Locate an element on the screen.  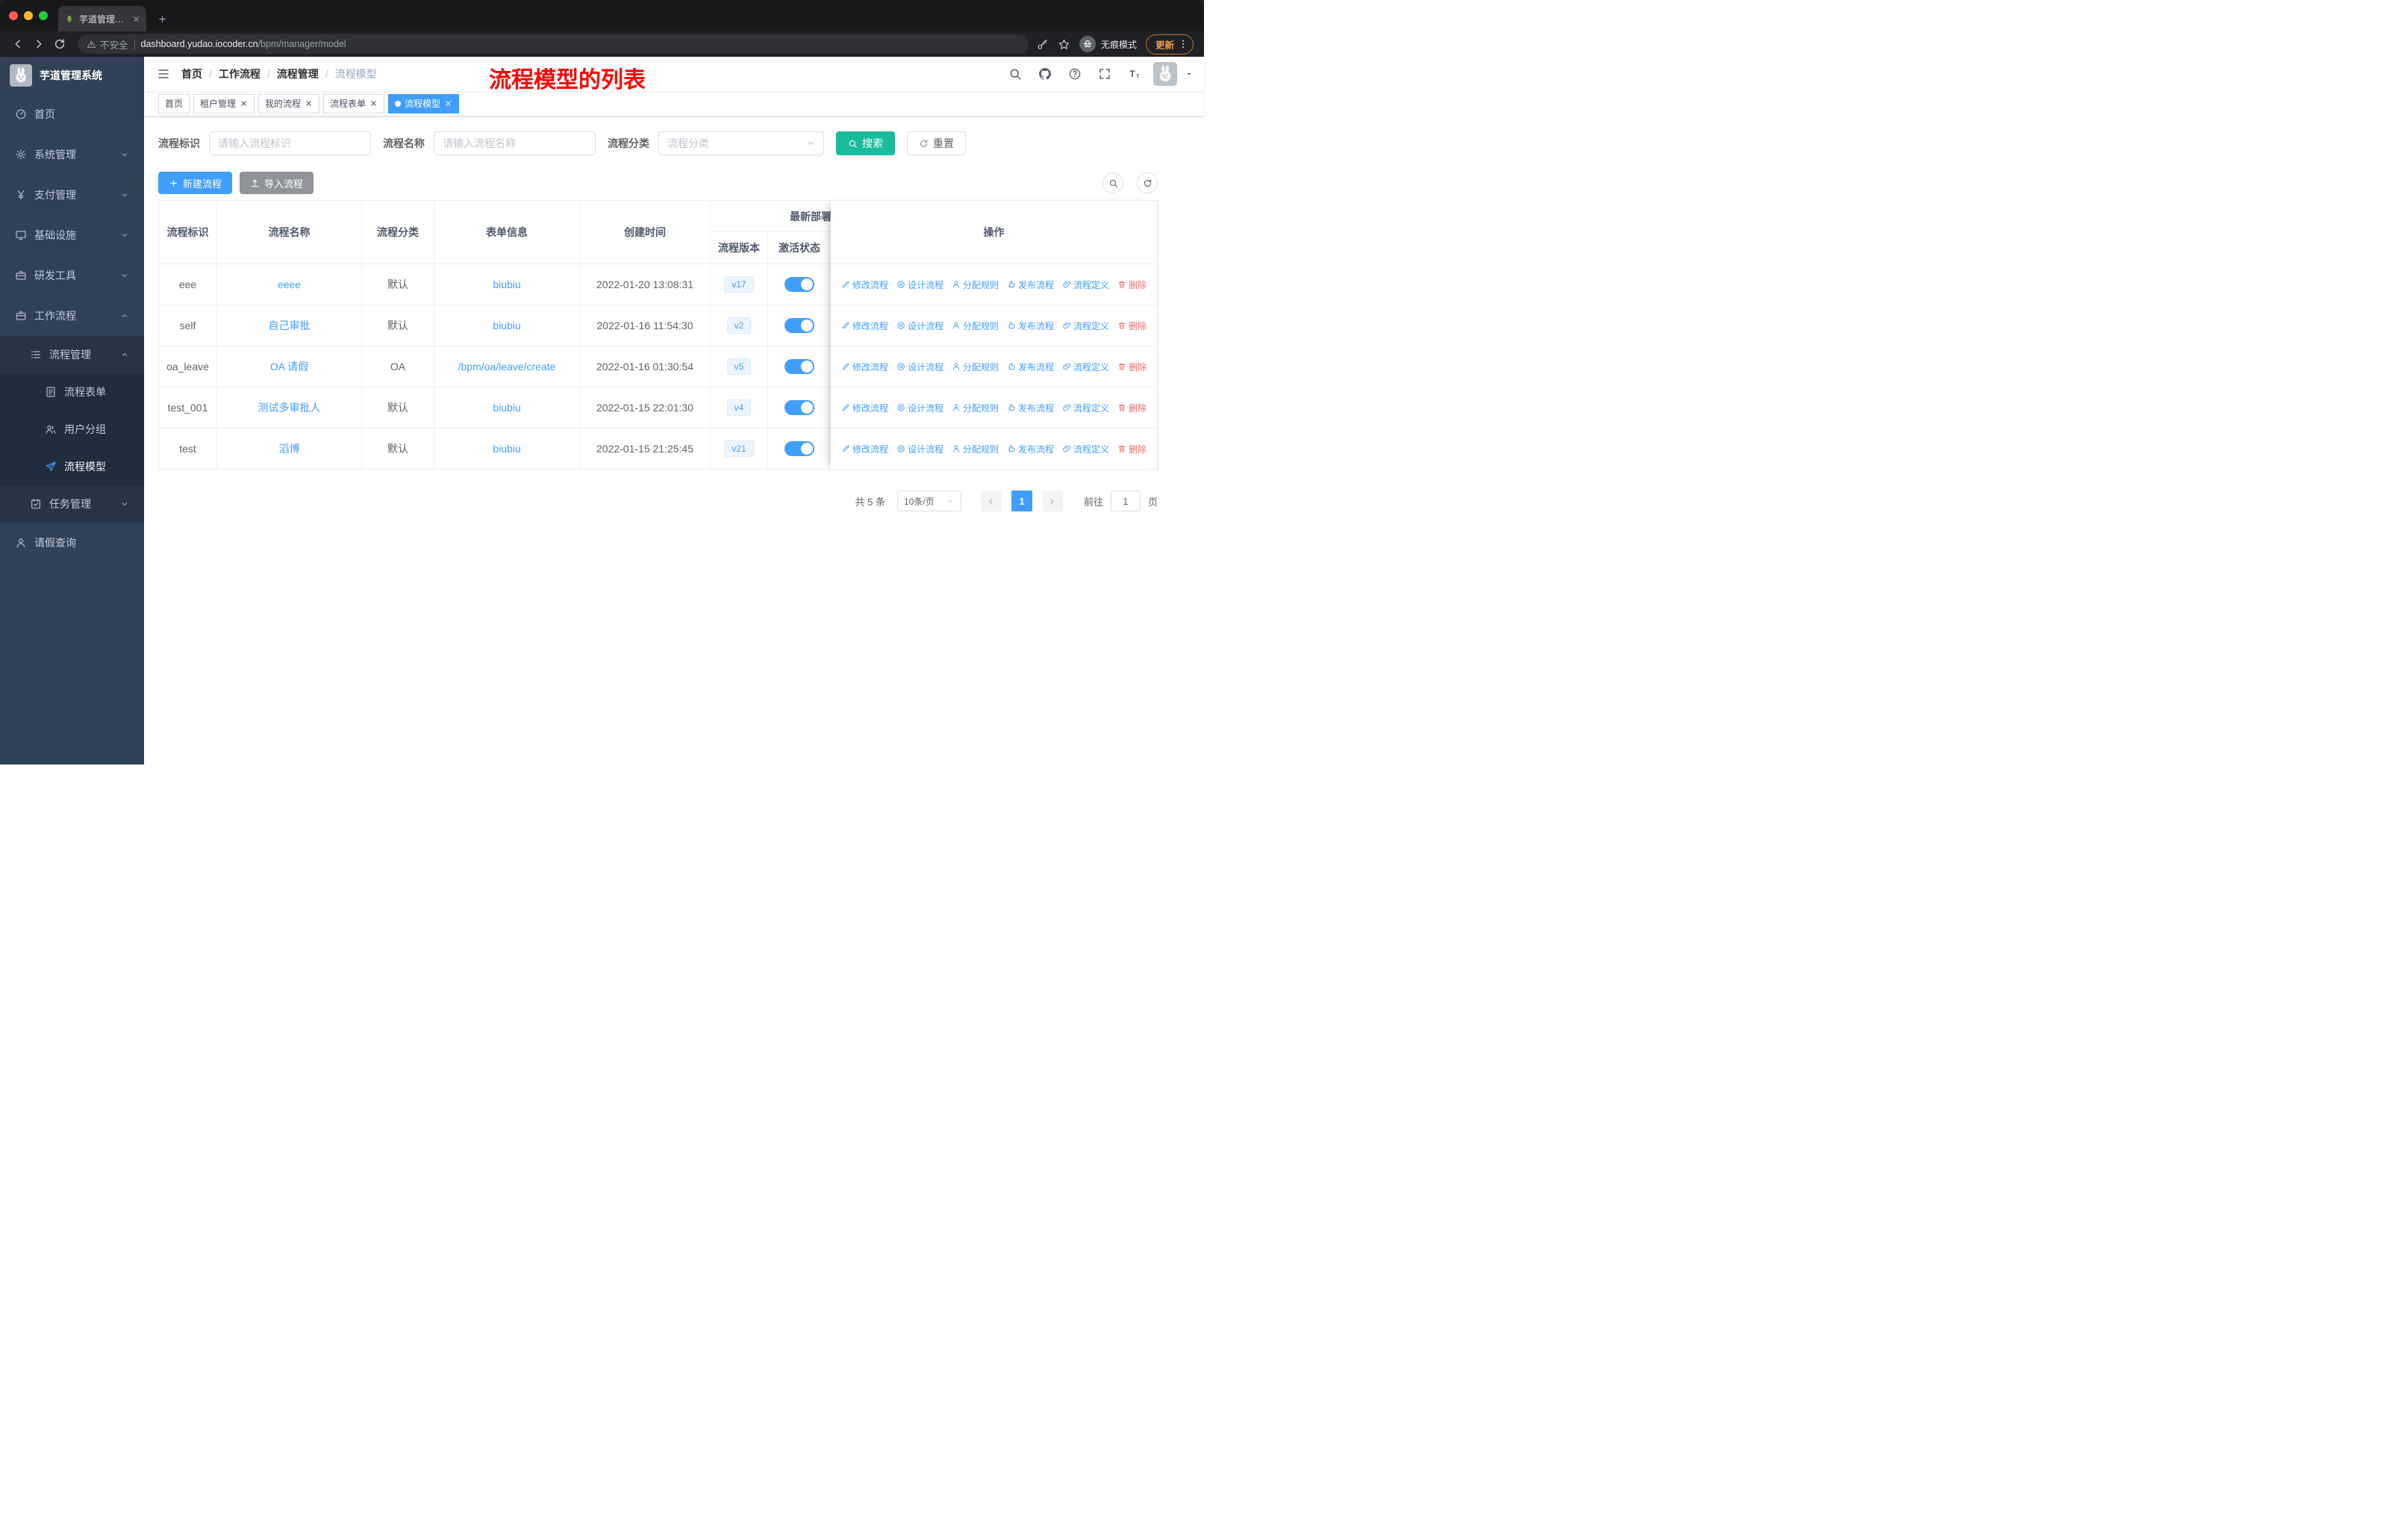
collapse-sidebar-button is located at coordinates (163, 73).